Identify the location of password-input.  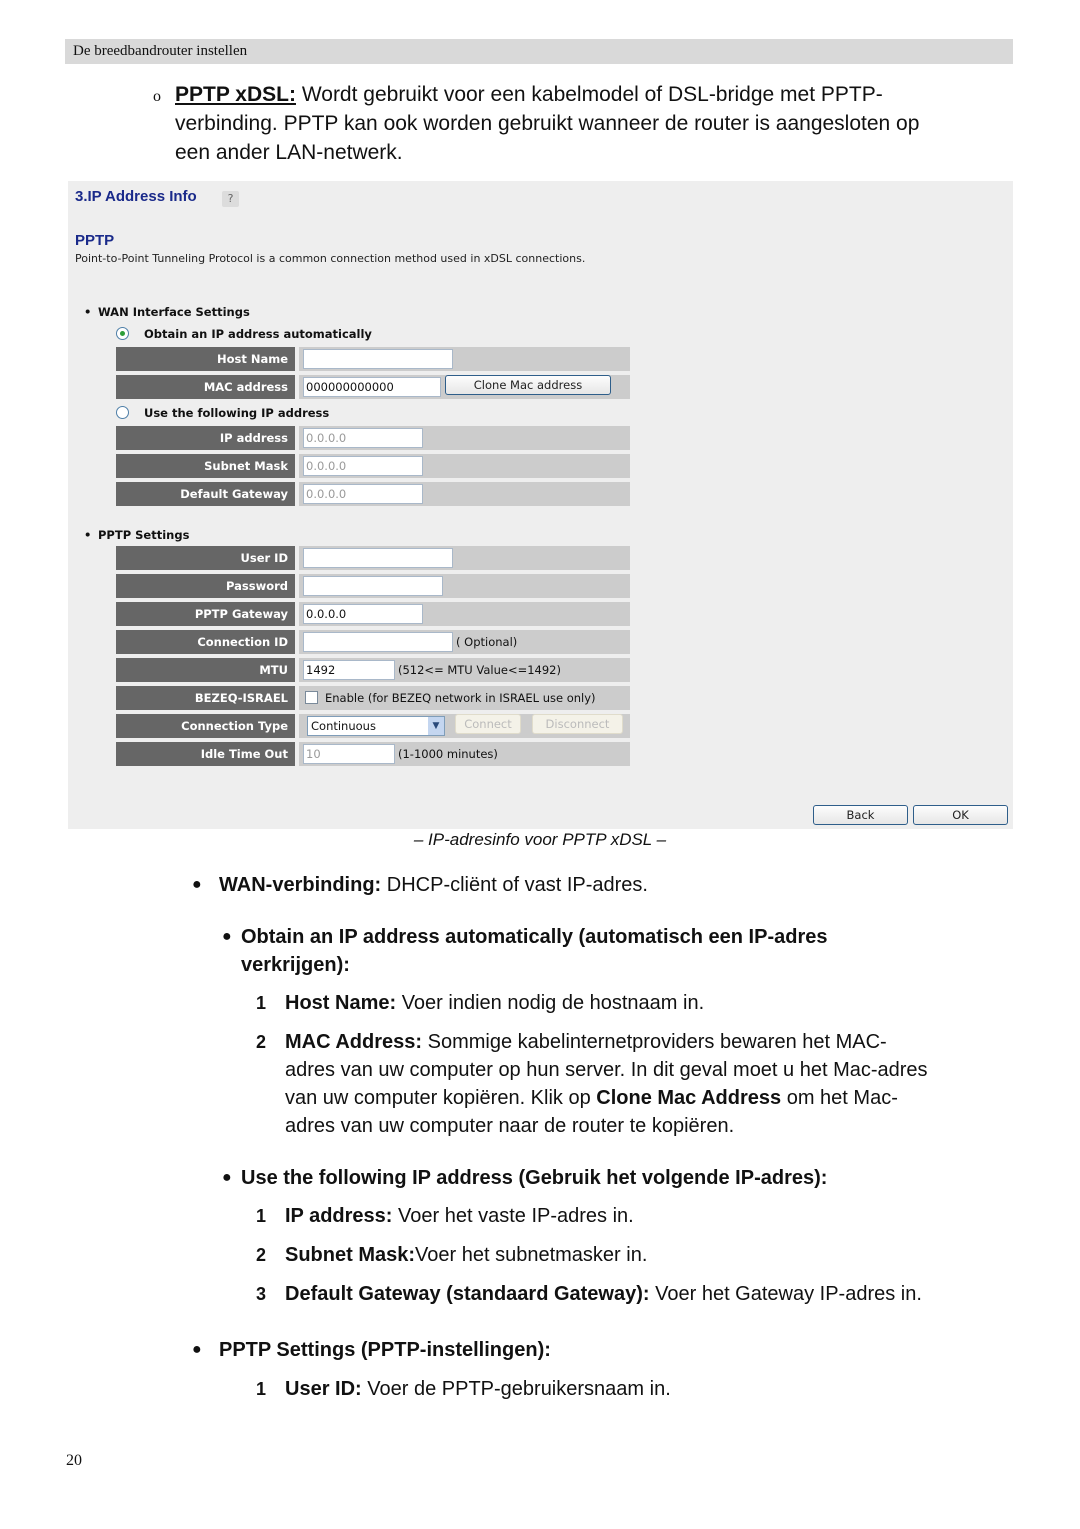
(373, 586).